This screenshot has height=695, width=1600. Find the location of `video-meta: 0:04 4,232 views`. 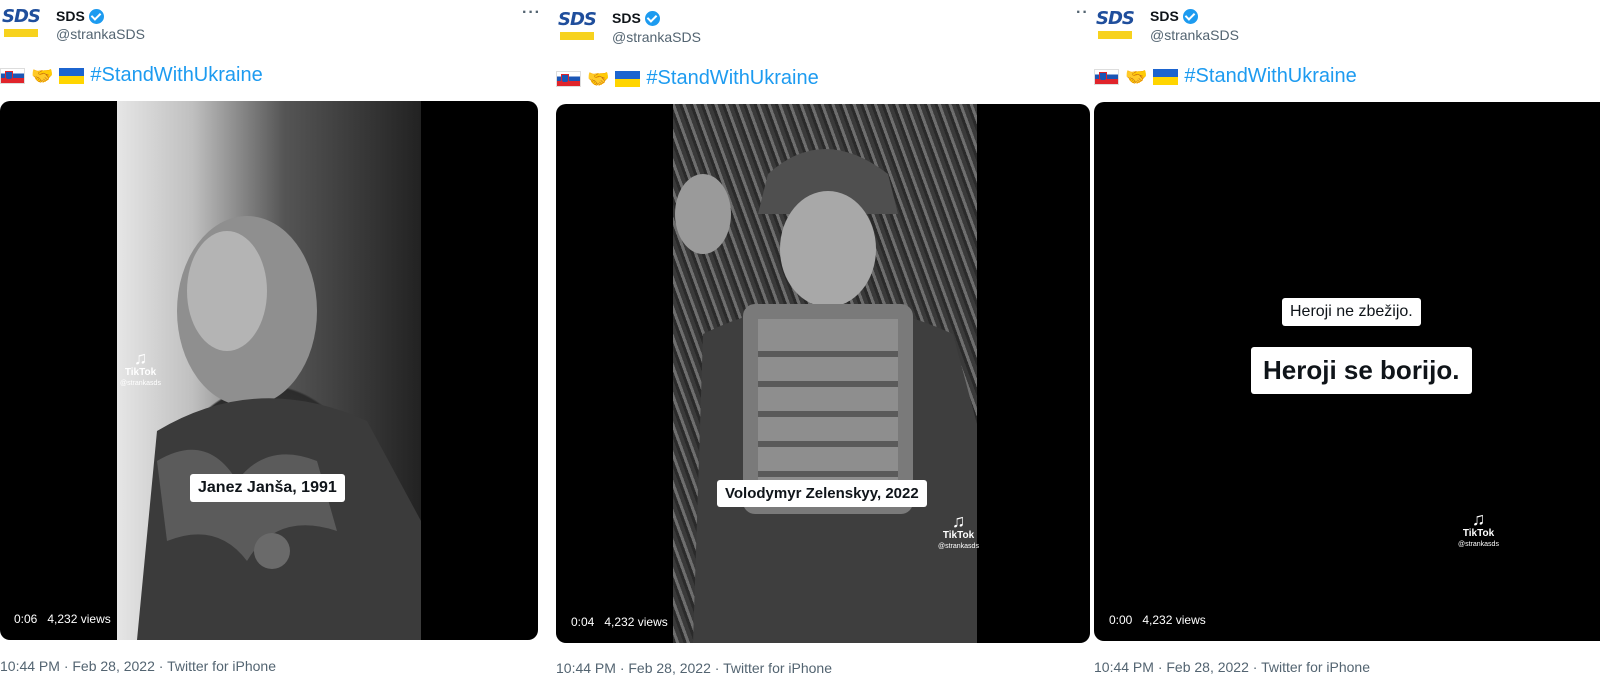

video-meta: 0:04 4,232 views is located at coordinates (619, 622).